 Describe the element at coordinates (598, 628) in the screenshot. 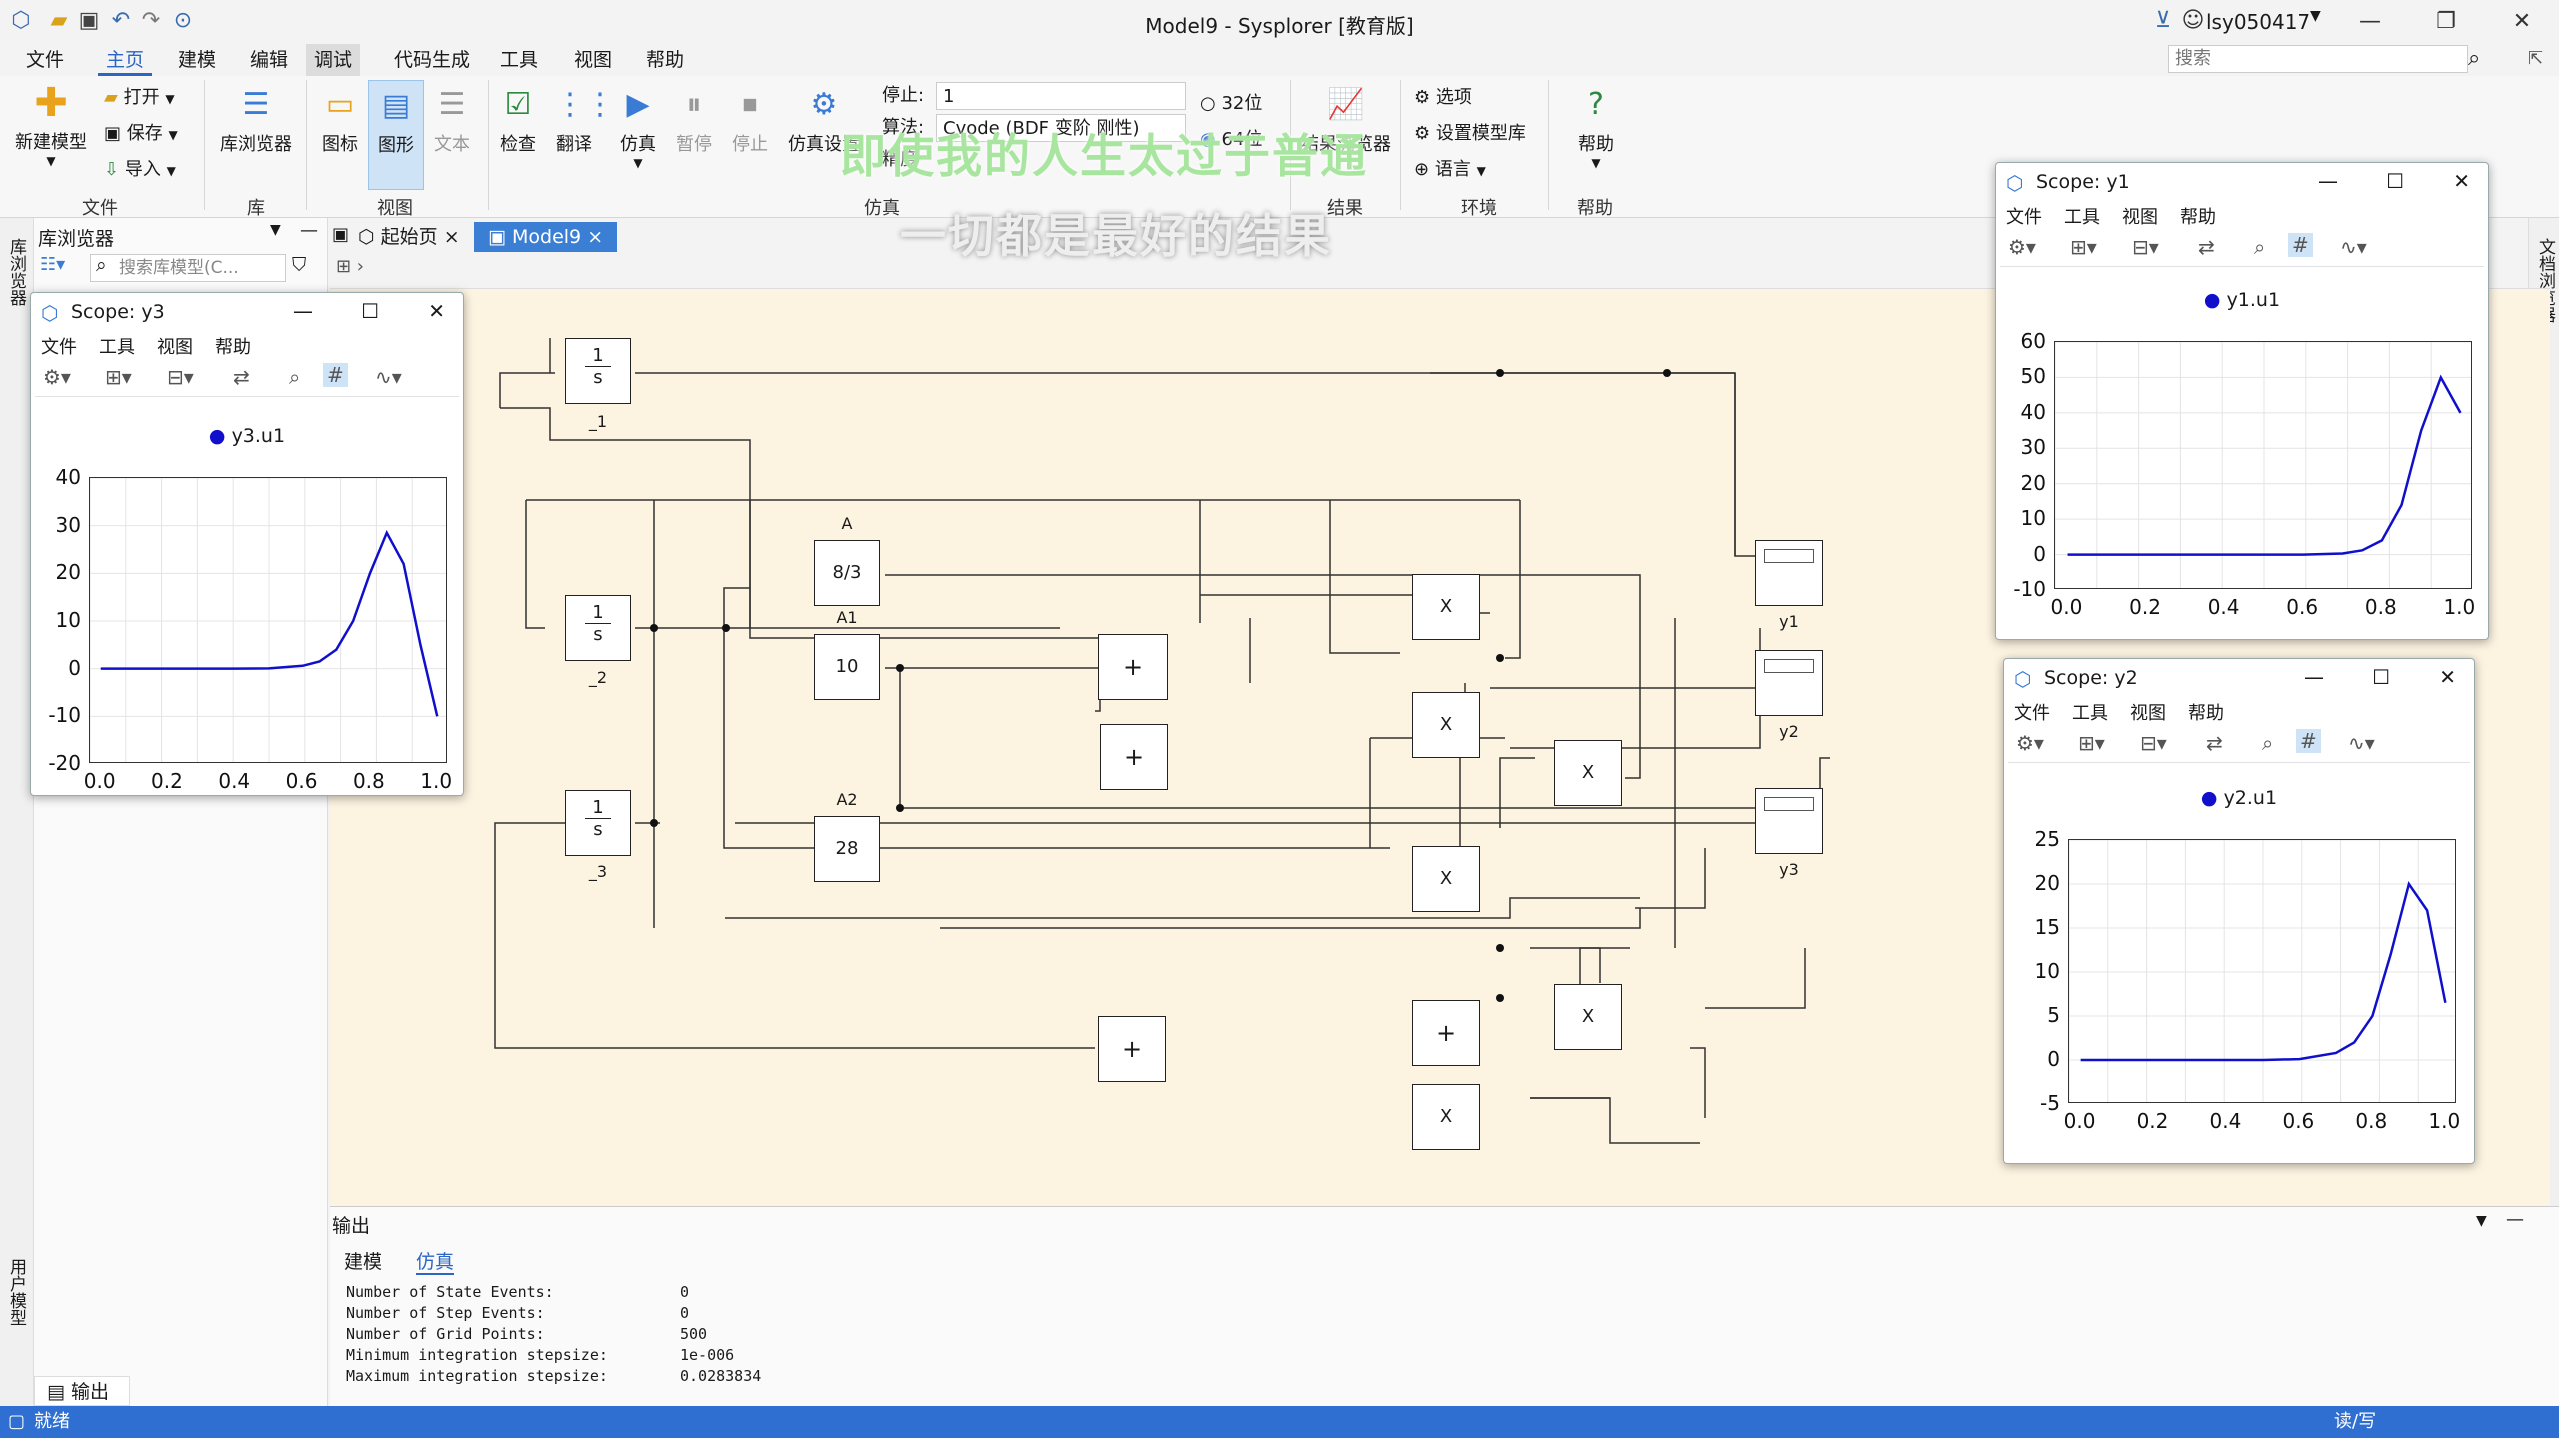

I see `integrator-block-2: 1 s` at that location.